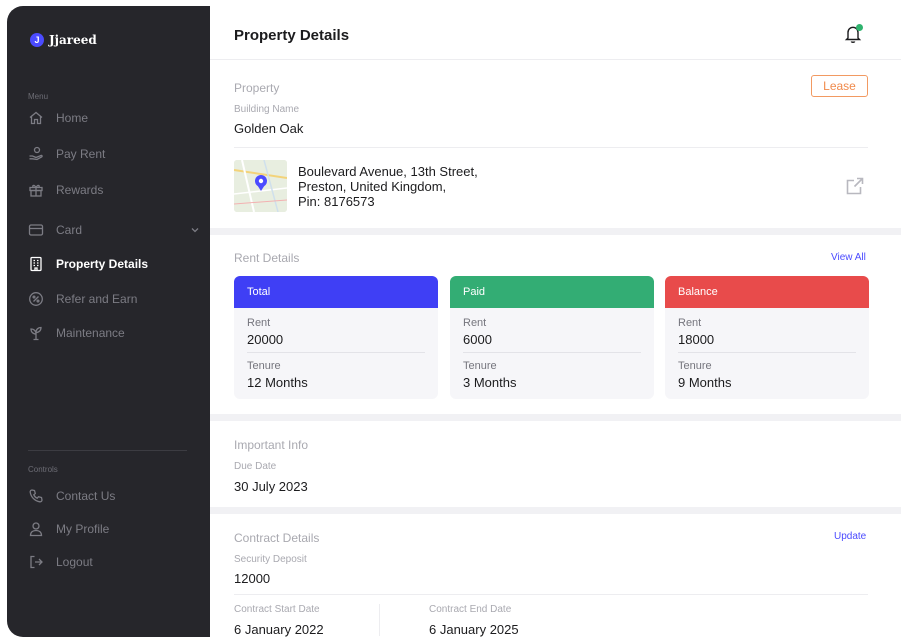  Describe the element at coordinates (267, 258) in the screenshot. I see `rent-section-title: Rent Details` at that location.